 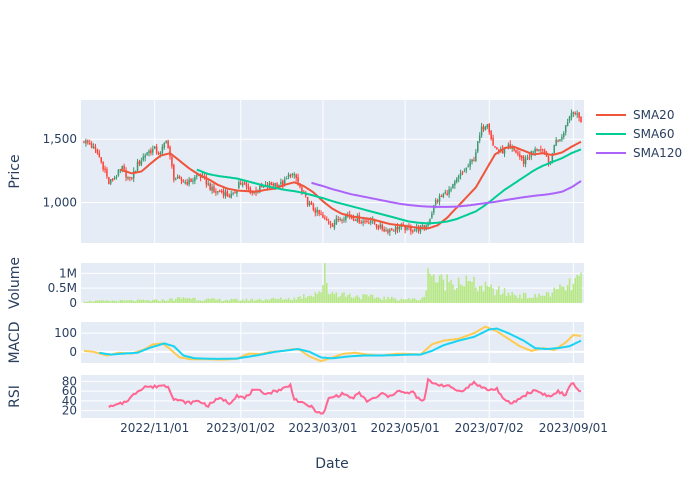 What do you see at coordinates (60, 139) in the screenshot?
I see `price-y-tick-label: 1,500` at bounding box center [60, 139].